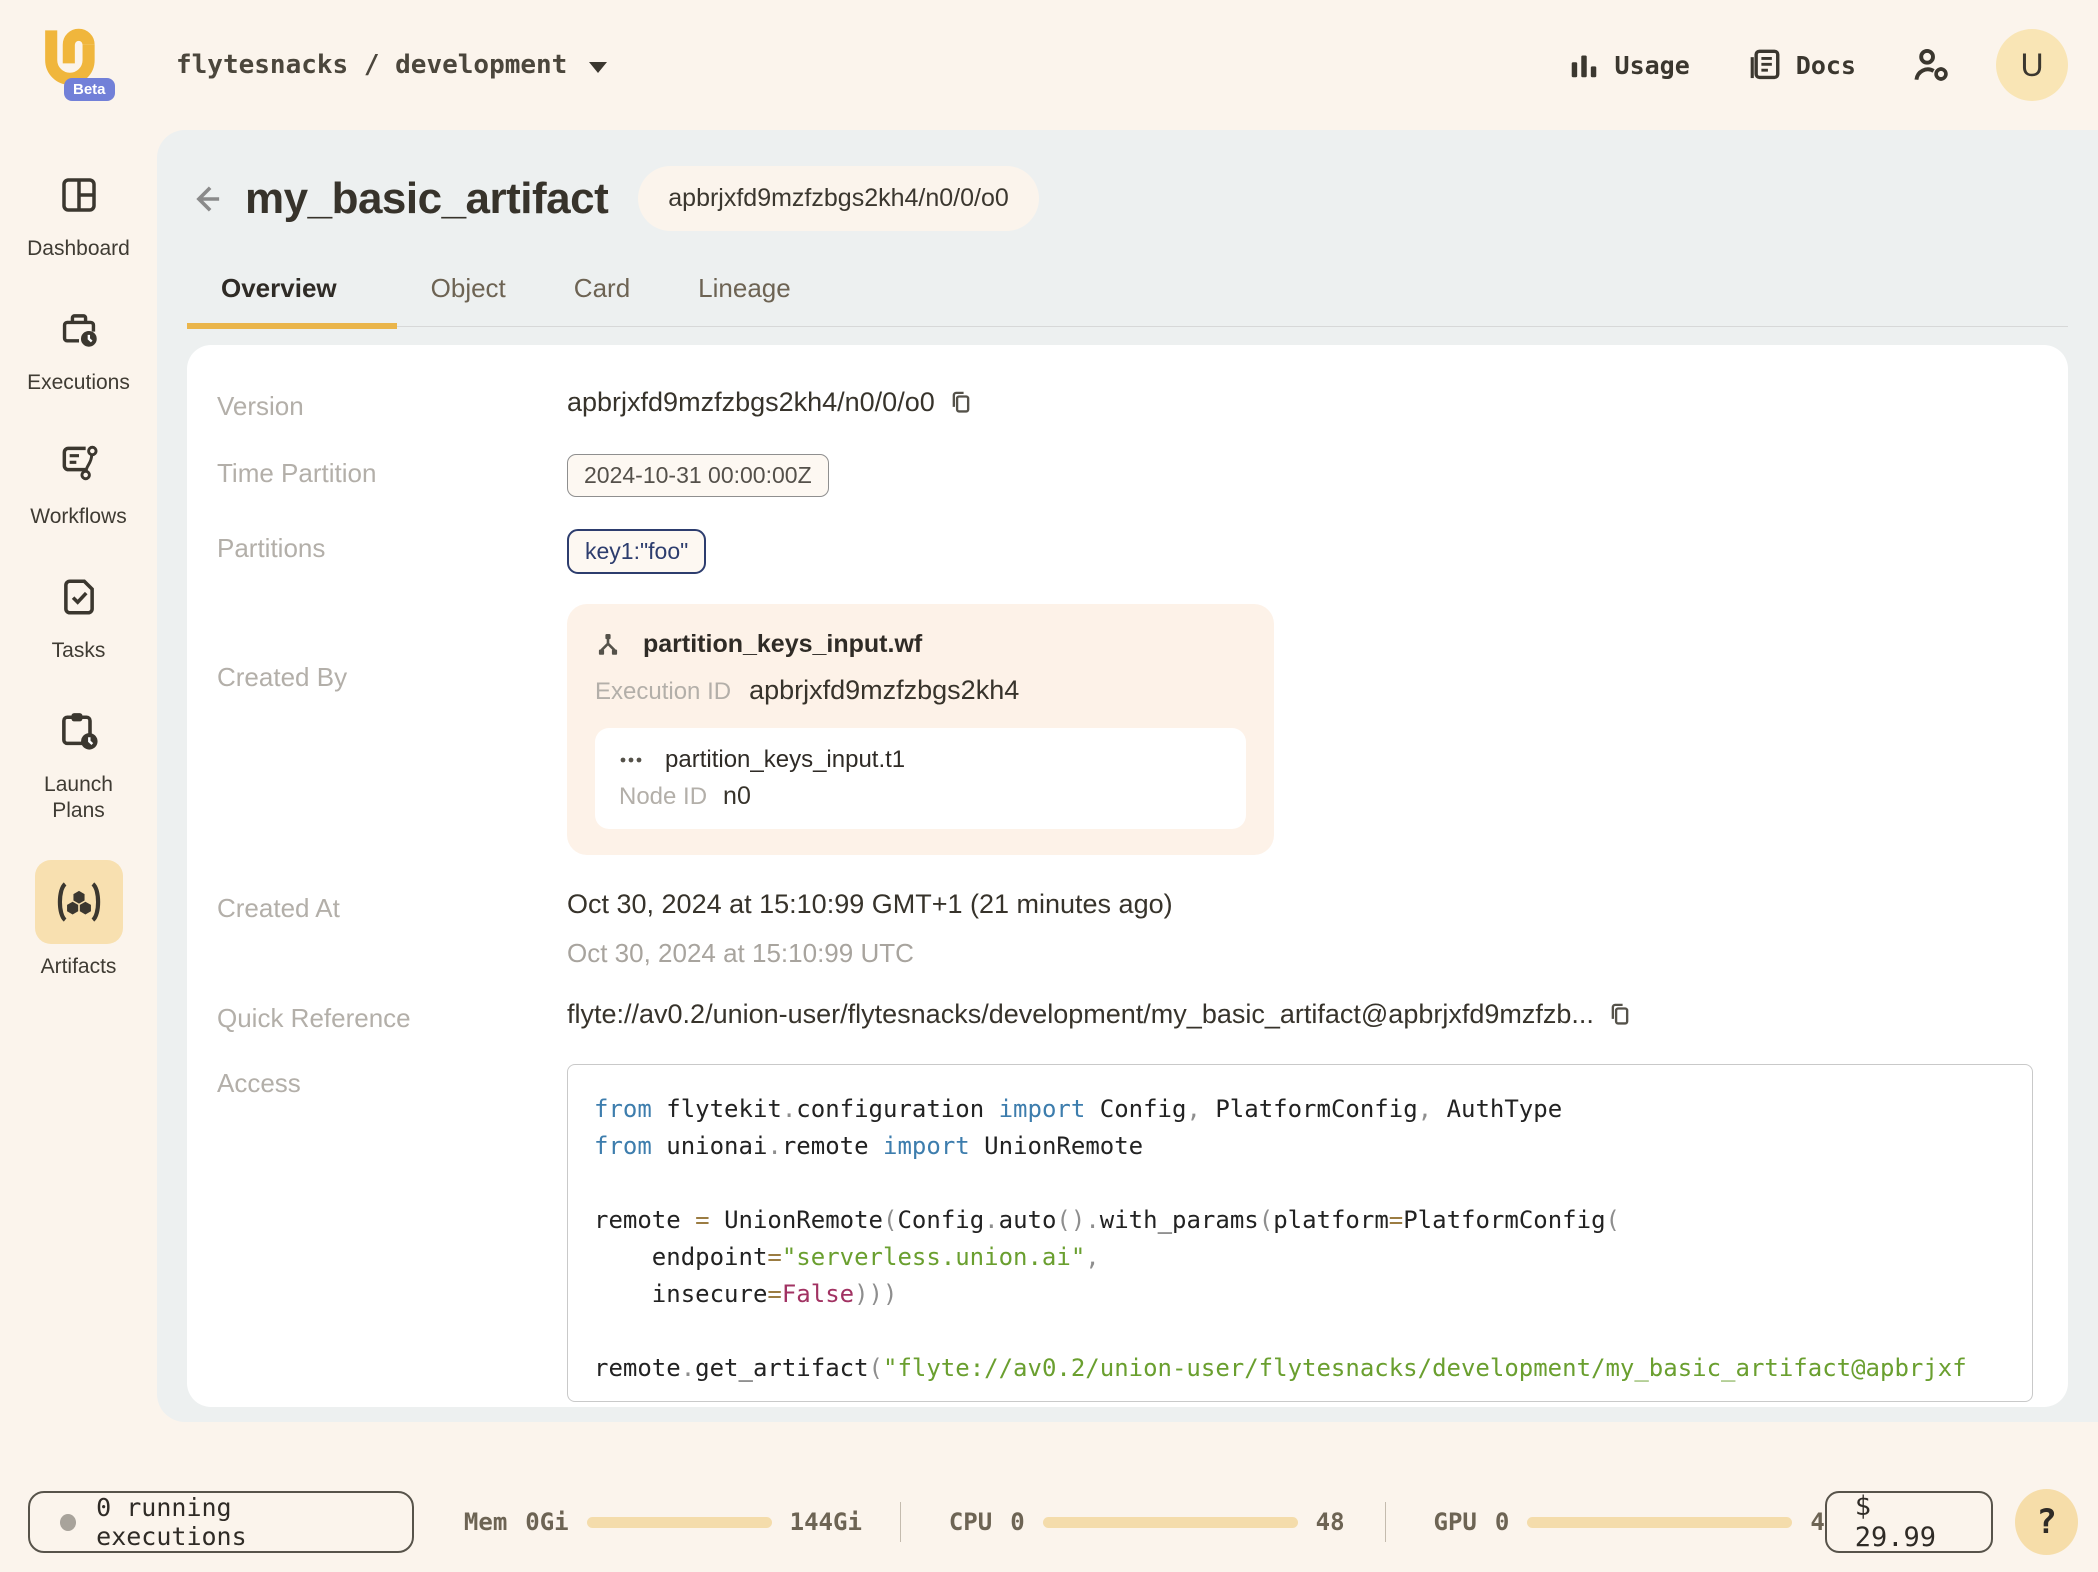  Describe the element at coordinates (1170, 1522) in the screenshot. I see `cpu-bar` at that location.